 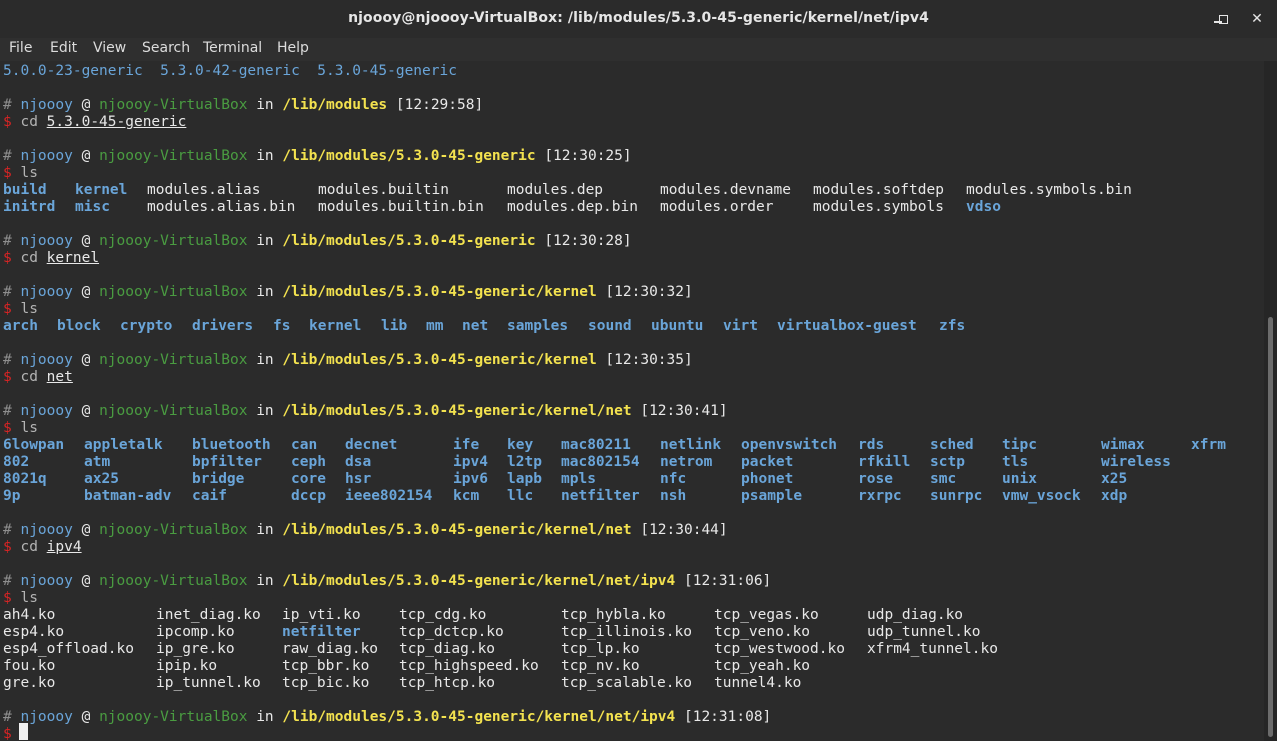 What do you see at coordinates (29, 207) in the screenshot?
I see `directory-entry: initrd` at bounding box center [29, 207].